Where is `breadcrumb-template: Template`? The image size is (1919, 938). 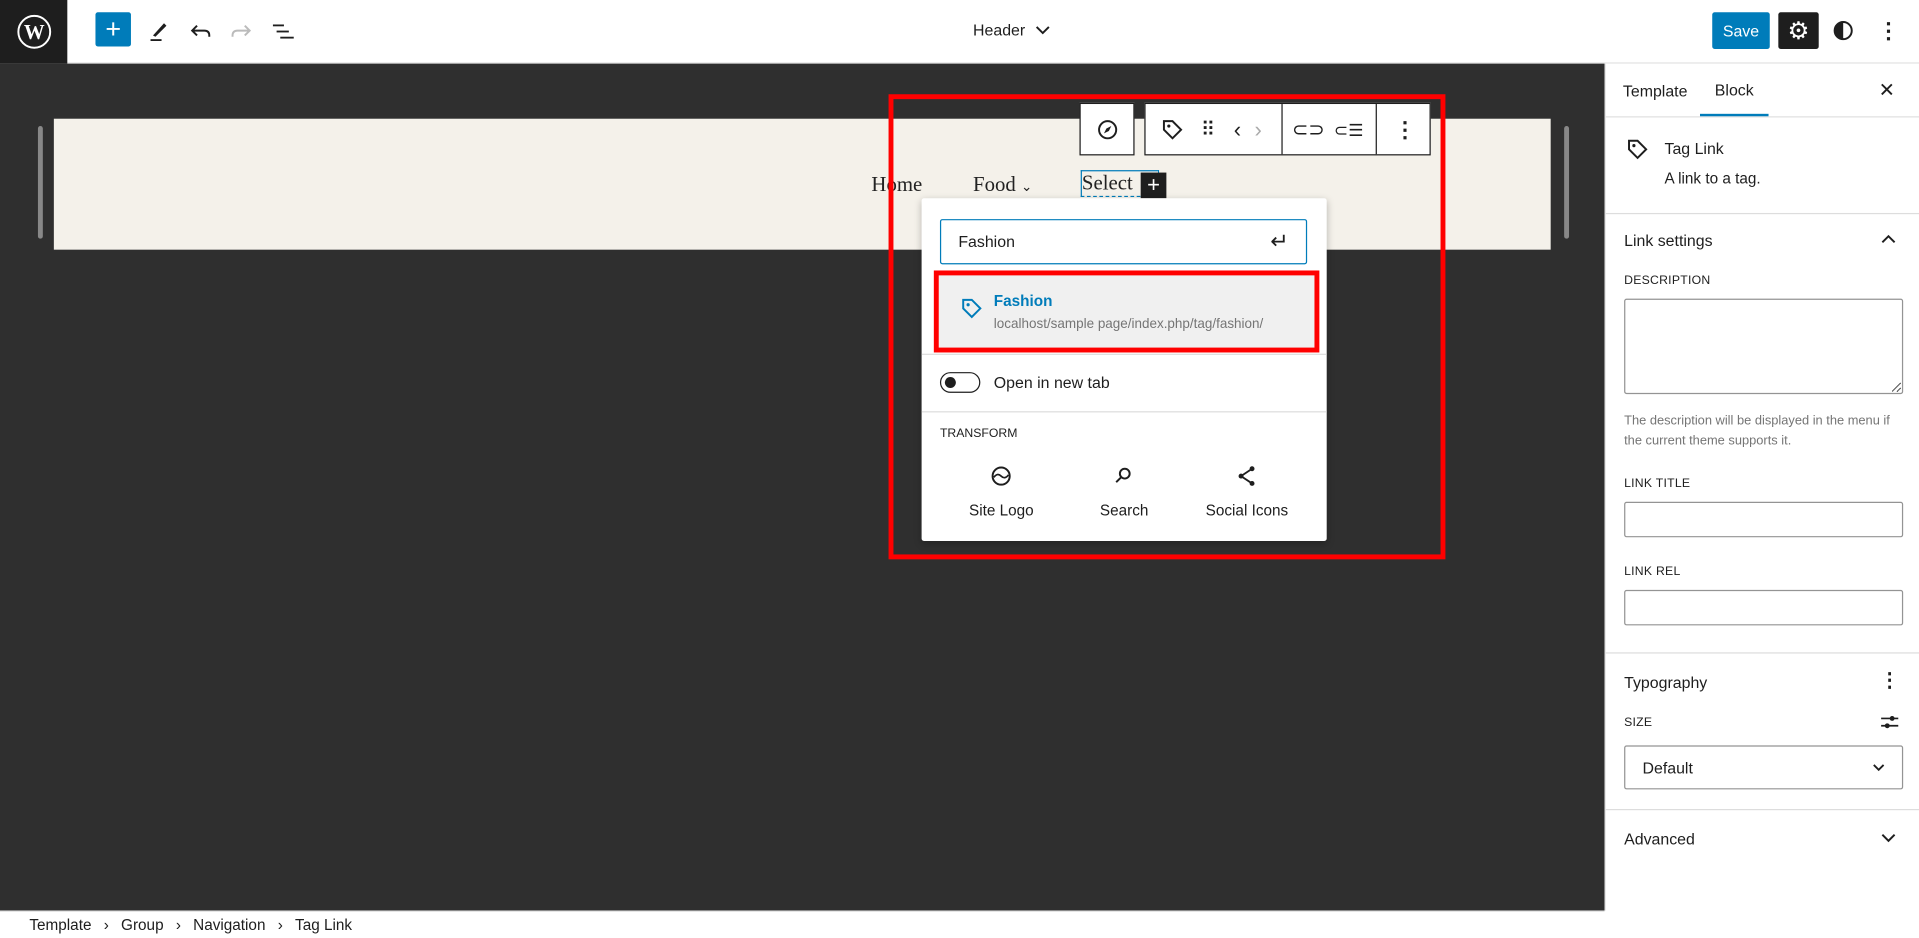 breadcrumb-template: Template is located at coordinates (60, 924).